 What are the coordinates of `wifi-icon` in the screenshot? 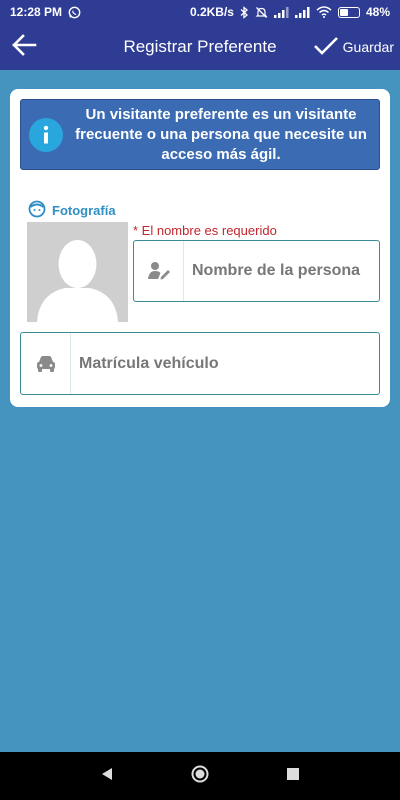 It's located at (324, 12).